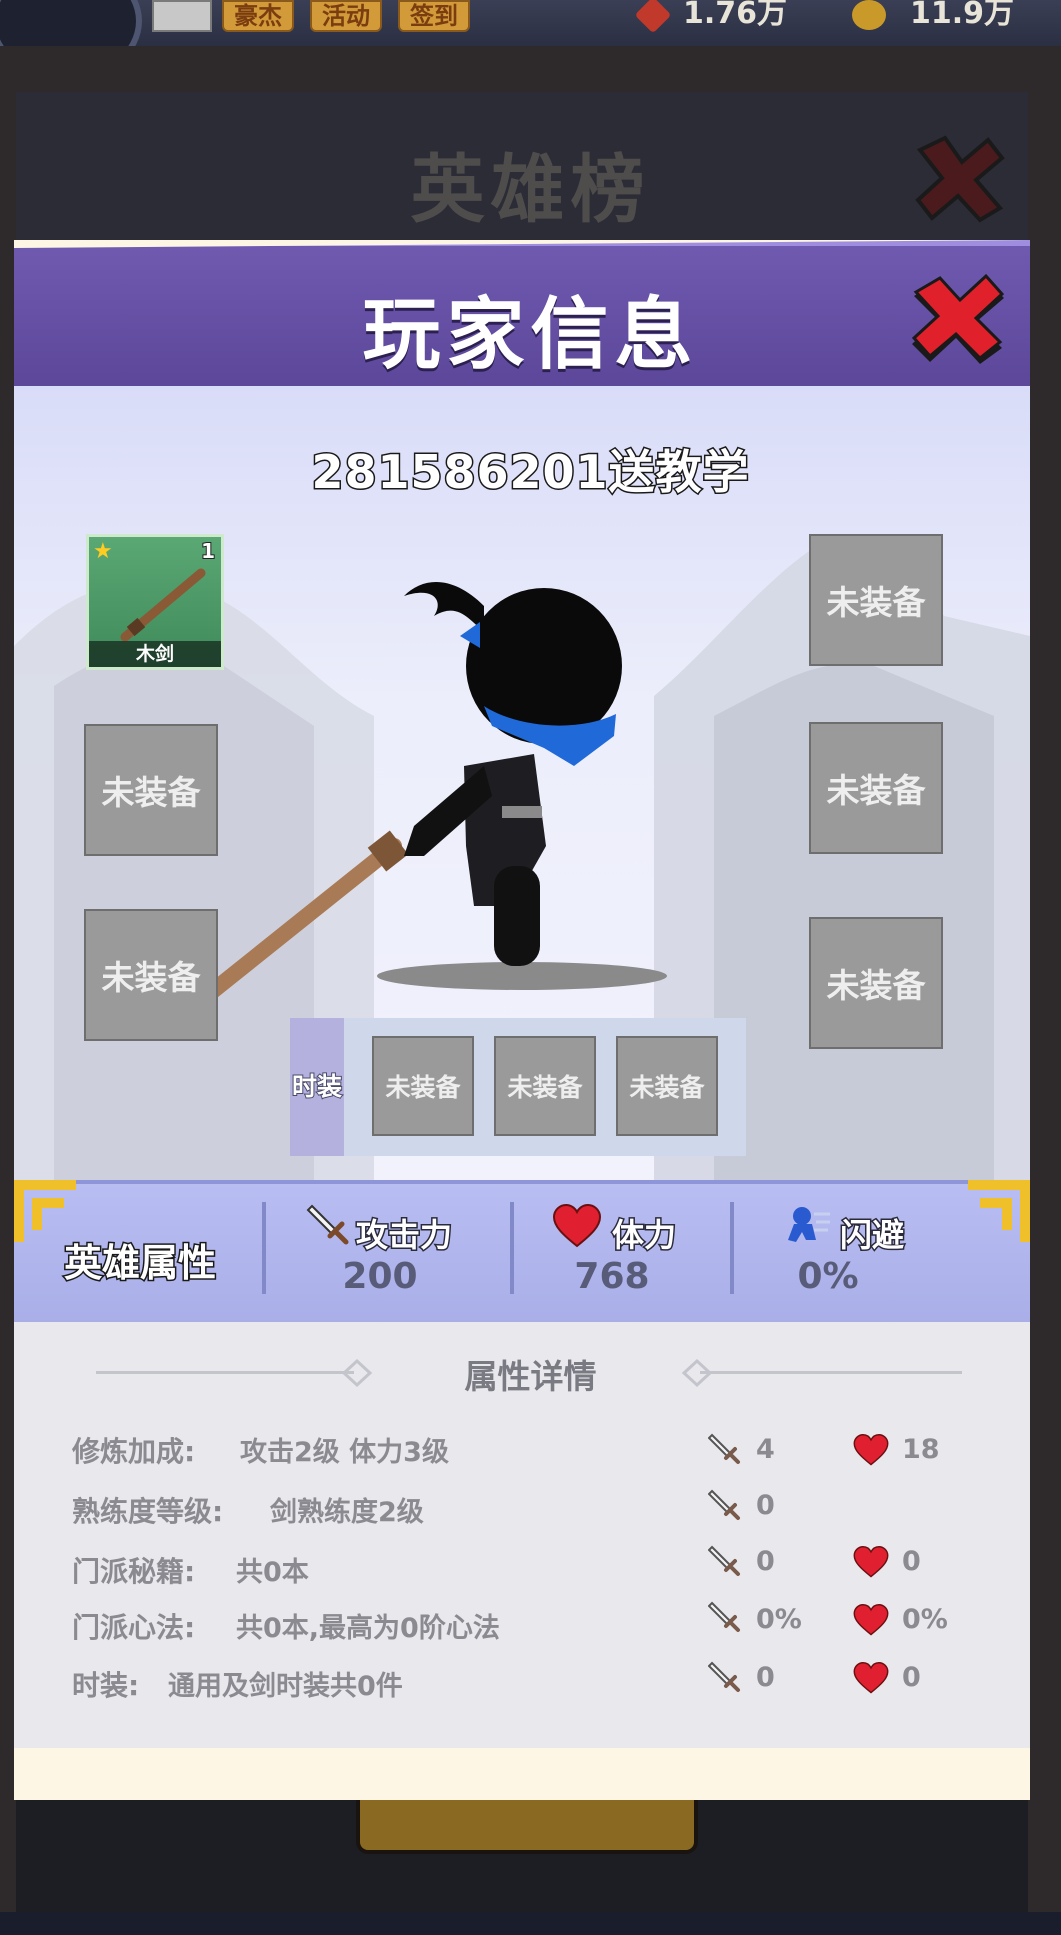 This screenshot has width=1061, height=1935. I want to click on weapon-name: 木剑, so click(155, 654).